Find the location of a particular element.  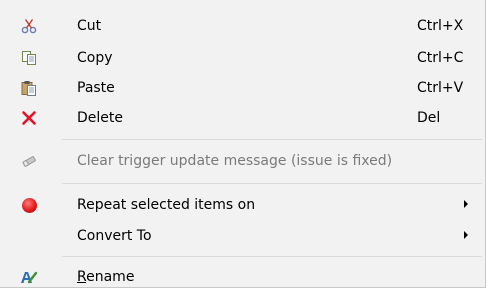

menu-item-rename: Rename is located at coordinates (243, 277).